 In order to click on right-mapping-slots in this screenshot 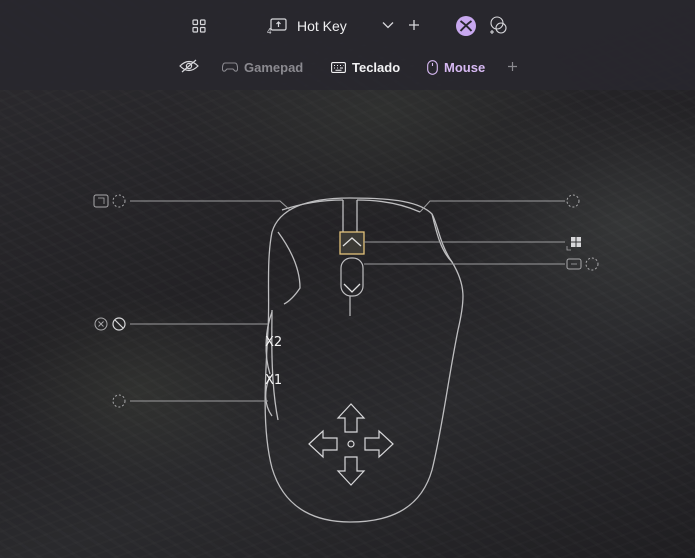, I will do `click(582, 232)`.